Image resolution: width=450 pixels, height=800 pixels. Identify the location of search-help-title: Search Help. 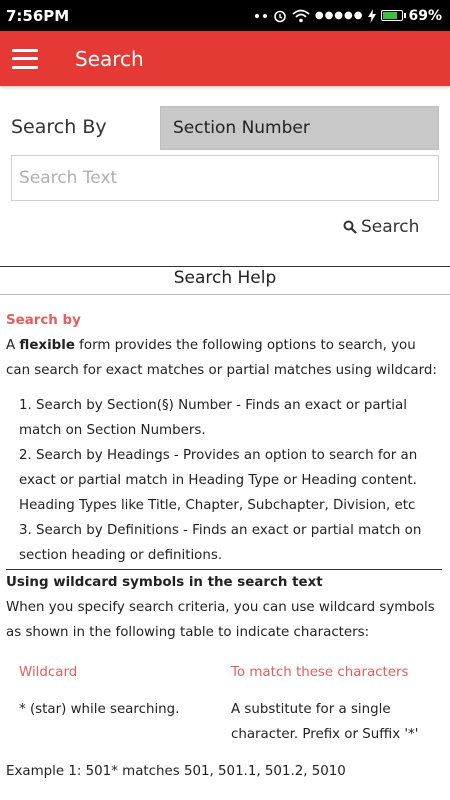
(225, 278).